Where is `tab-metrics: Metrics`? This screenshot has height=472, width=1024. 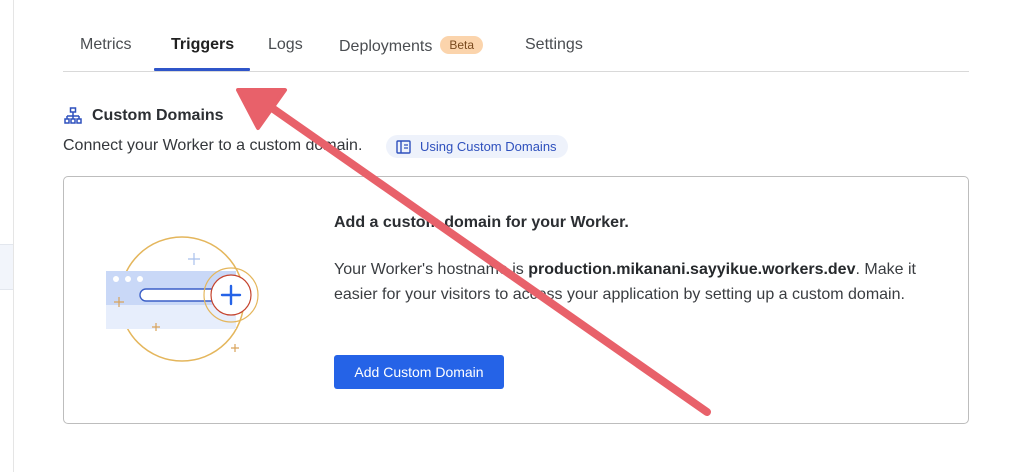 tab-metrics: Metrics is located at coordinates (106, 45).